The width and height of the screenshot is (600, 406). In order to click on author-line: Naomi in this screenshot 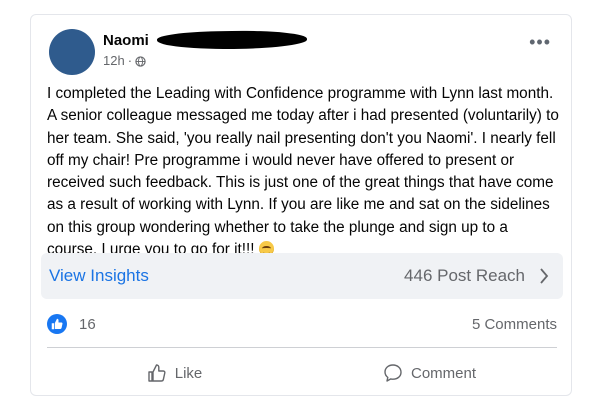, I will do `click(205, 40)`.